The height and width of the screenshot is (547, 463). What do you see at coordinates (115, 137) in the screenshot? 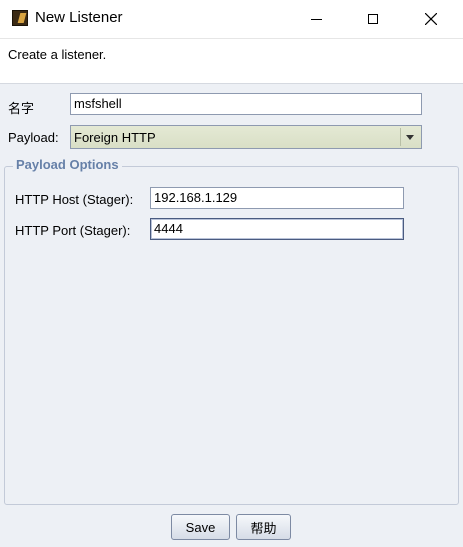
I see `payload-selected-value: Foreign HTTP` at bounding box center [115, 137].